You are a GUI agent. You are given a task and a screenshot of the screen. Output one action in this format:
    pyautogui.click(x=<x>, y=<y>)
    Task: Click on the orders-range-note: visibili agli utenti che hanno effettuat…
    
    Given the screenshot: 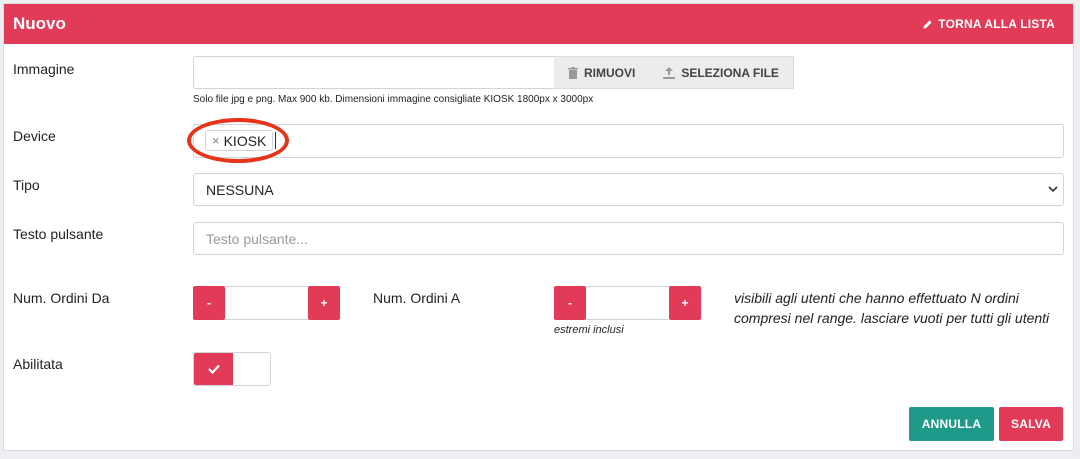 What is the action you would take?
    pyautogui.click(x=892, y=308)
    